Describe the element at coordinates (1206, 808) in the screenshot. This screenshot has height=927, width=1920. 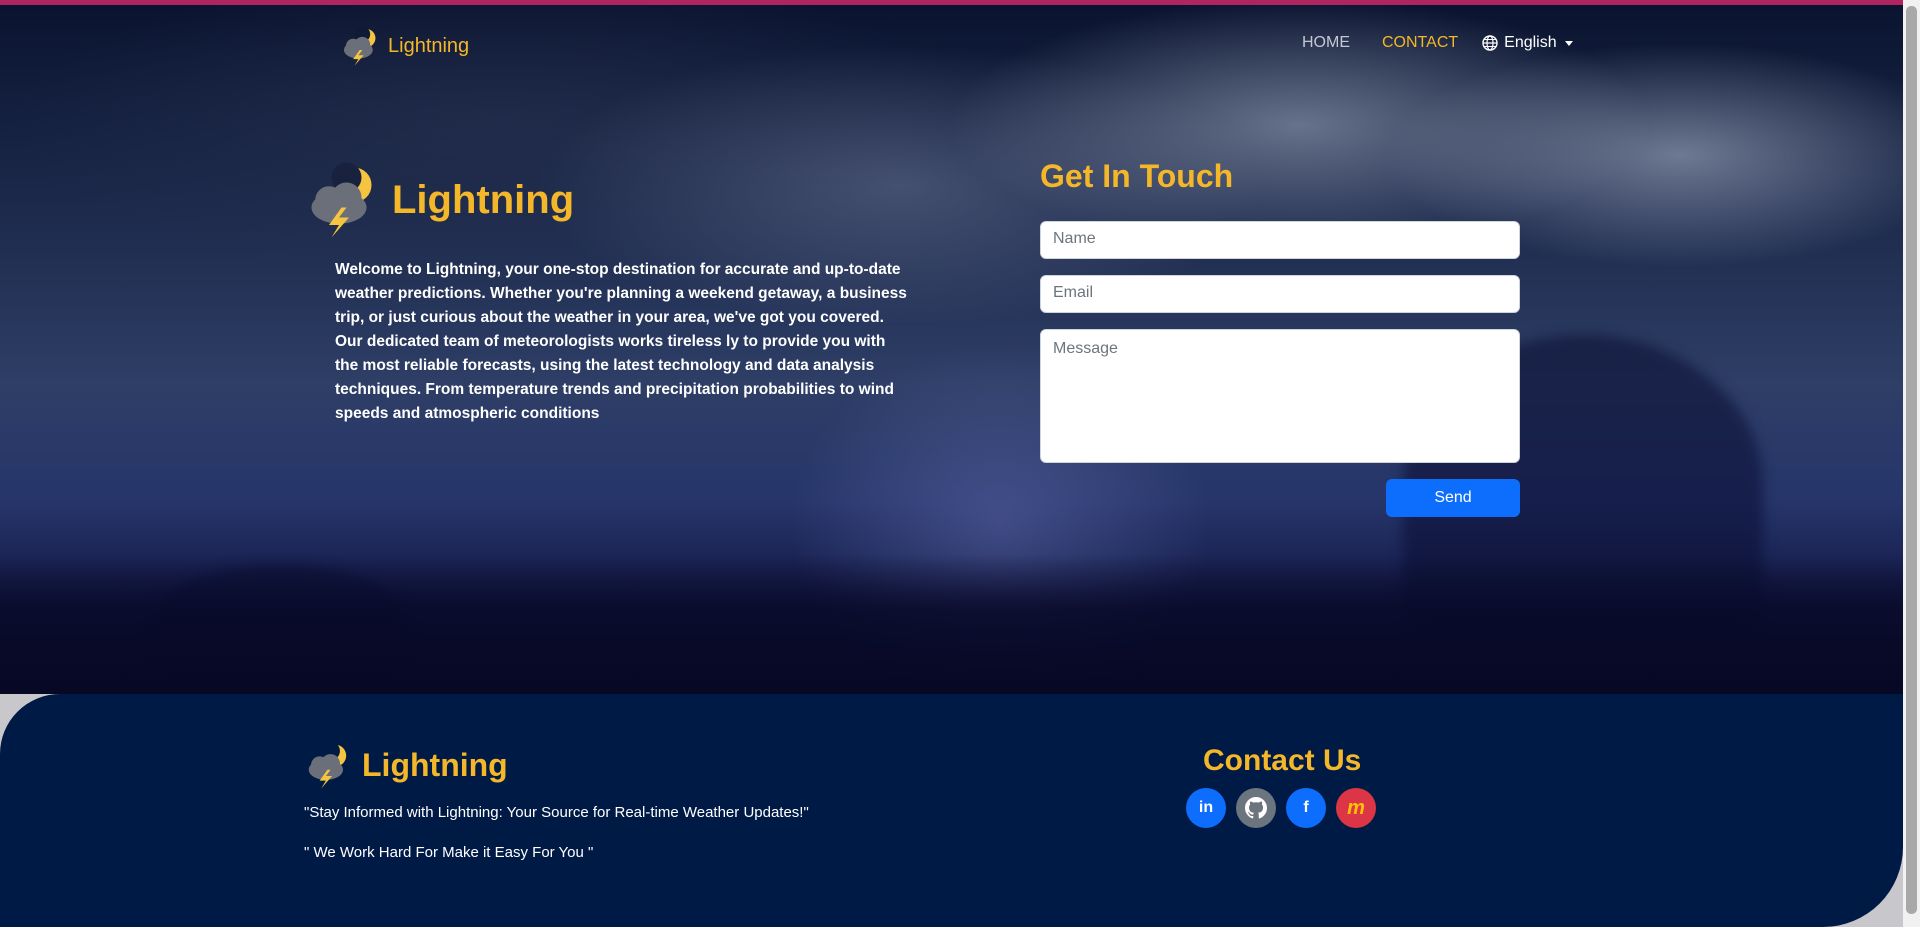
I see `linkedin-icon: in` at that location.